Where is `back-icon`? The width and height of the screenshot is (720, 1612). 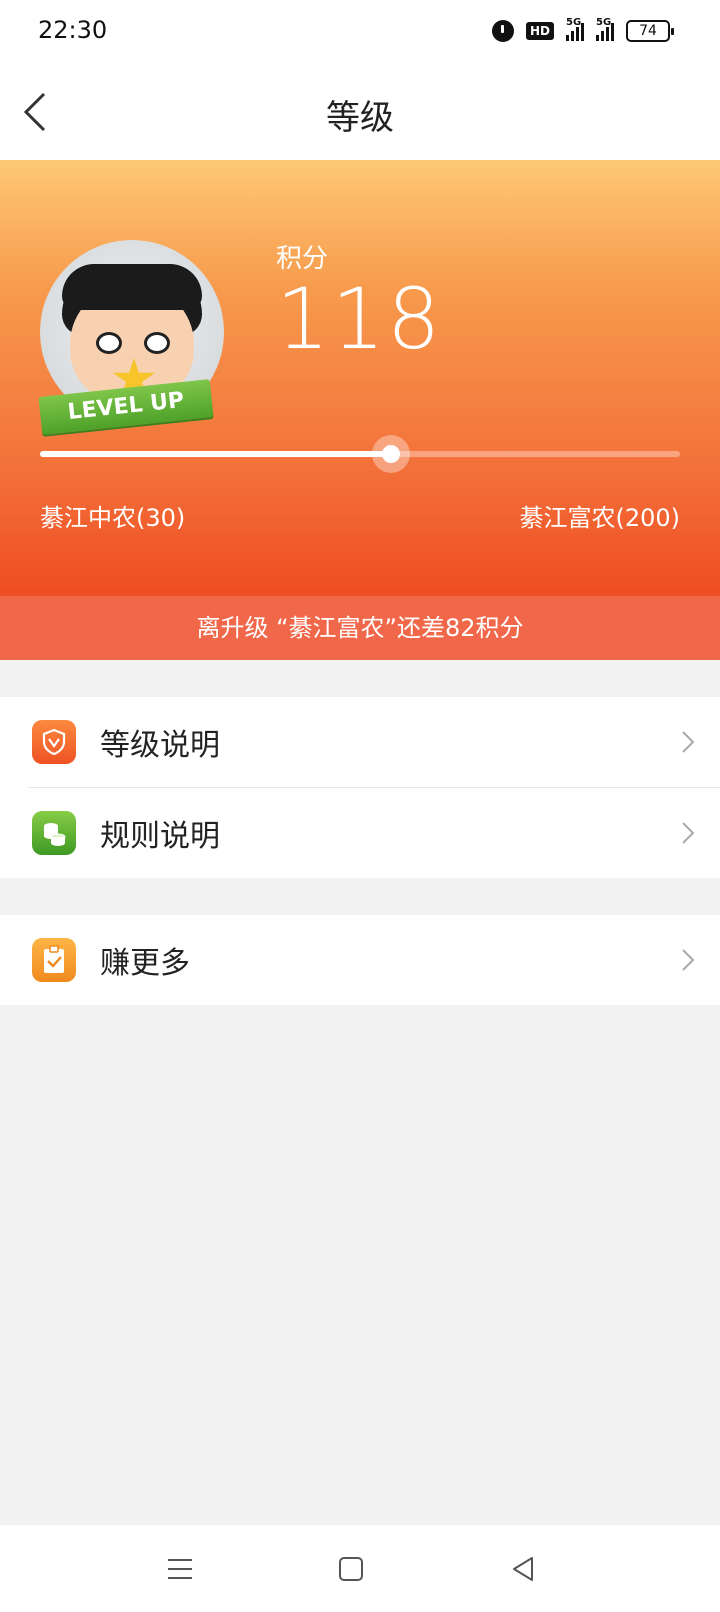
back-icon is located at coordinates (524, 1569).